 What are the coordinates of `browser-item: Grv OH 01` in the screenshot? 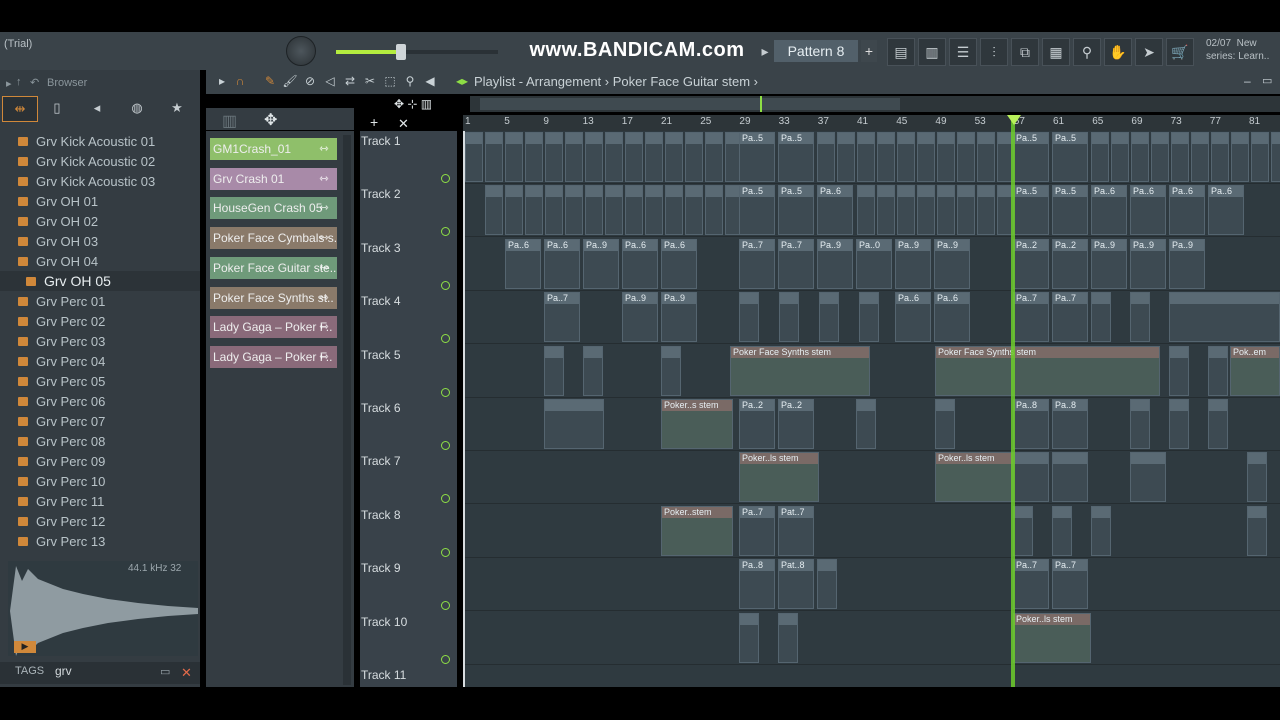 It's located at (100, 201).